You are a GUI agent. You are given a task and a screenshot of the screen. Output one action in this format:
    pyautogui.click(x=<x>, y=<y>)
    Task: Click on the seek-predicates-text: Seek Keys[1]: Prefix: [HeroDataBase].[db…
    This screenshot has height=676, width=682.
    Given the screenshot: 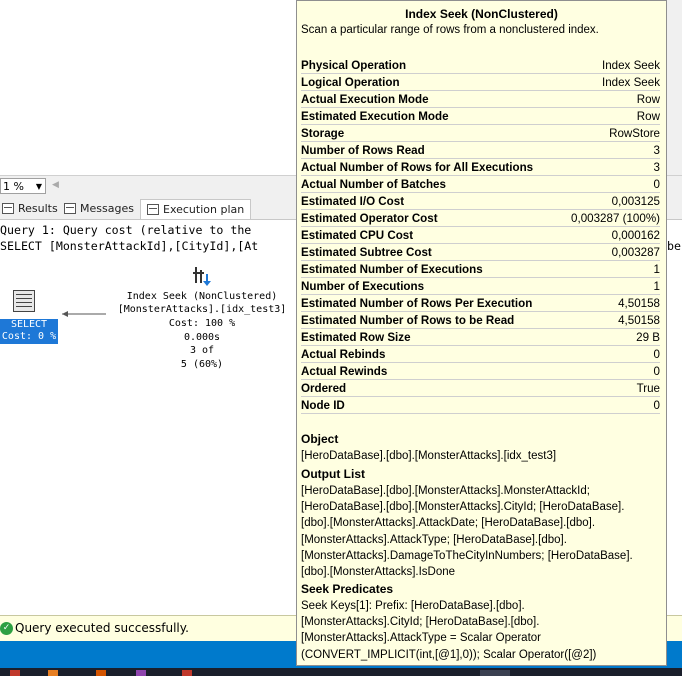 What is the action you would take?
    pyautogui.click(x=478, y=630)
    